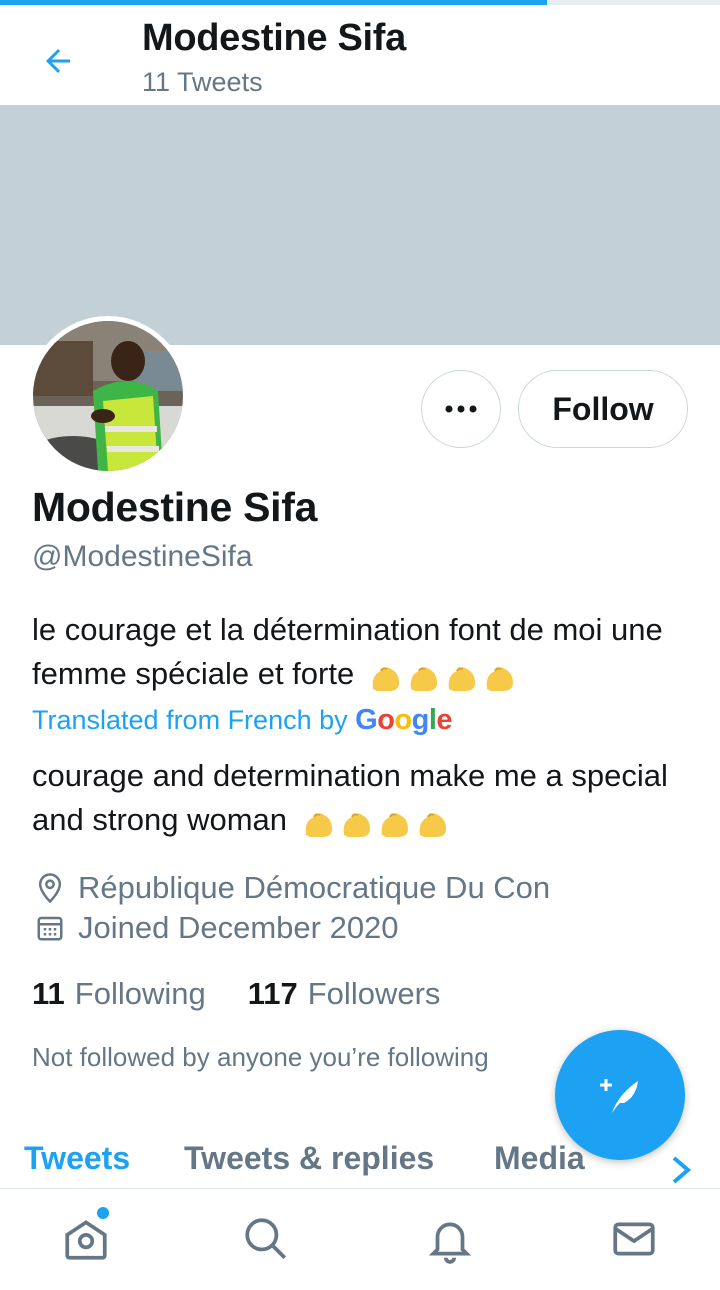 This screenshot has width=720, height=1290. I want to click on calendar-icon, so click(50, 928).